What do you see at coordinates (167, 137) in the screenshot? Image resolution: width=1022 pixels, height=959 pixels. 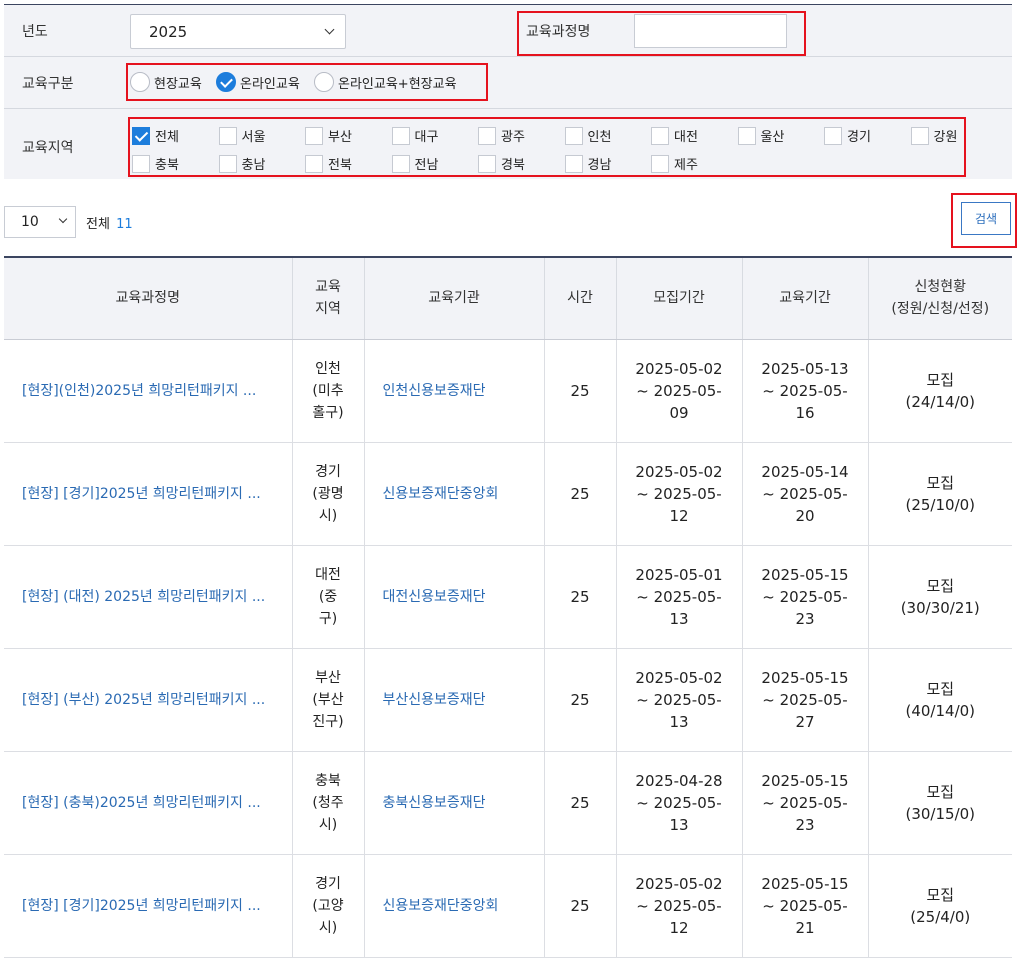 I see `region-checkbox-label: 전체` at bounding box center [167, 137].